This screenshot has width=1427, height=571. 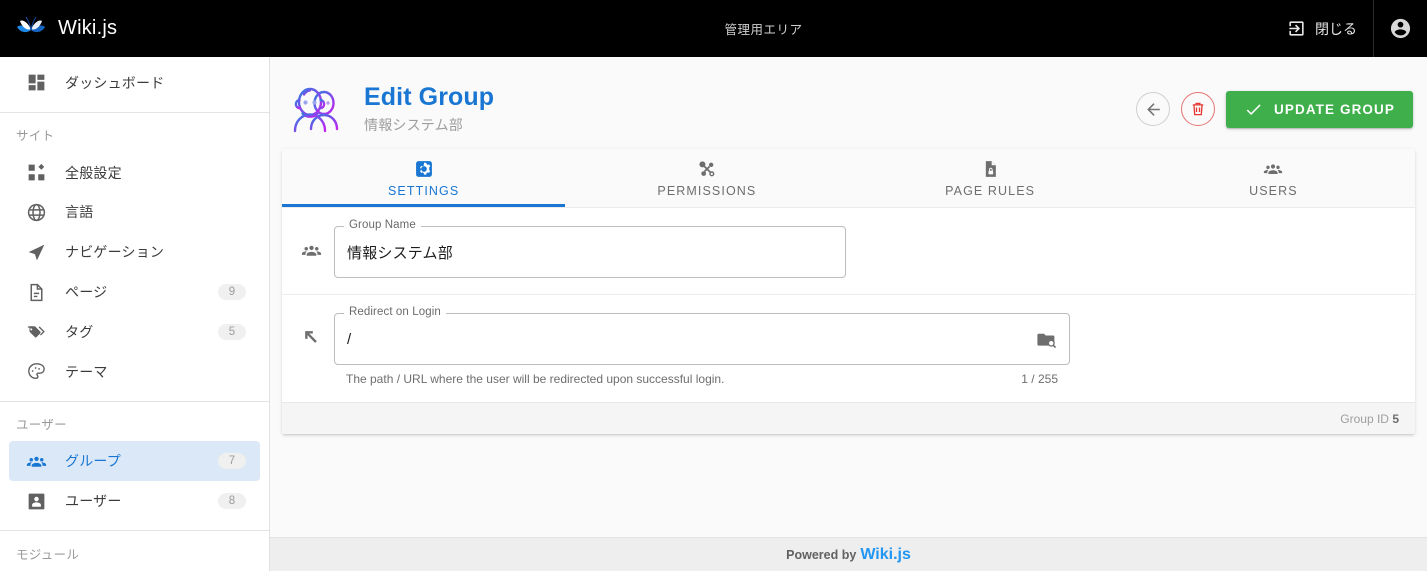 I want to click on page-titles: Edit Group 情報システム部, so click(x=429, y=109).